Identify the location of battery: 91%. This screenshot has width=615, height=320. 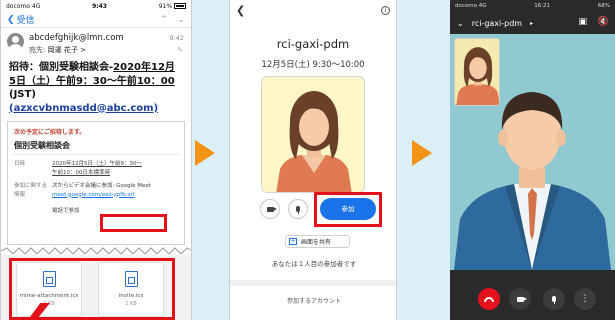
(172, 6).